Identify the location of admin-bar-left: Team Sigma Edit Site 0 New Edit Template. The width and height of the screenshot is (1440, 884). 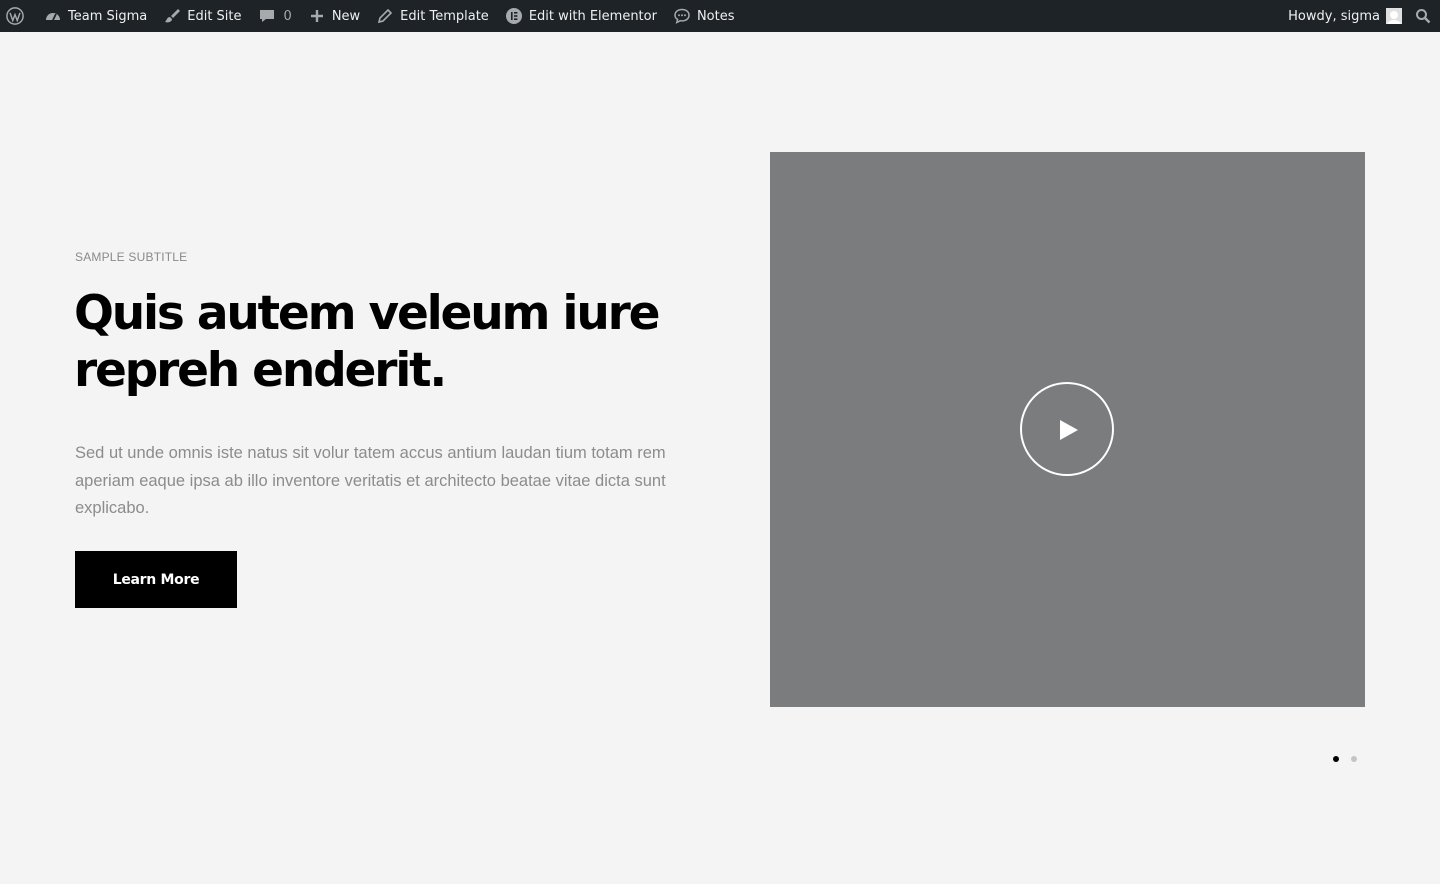
(371, 16).